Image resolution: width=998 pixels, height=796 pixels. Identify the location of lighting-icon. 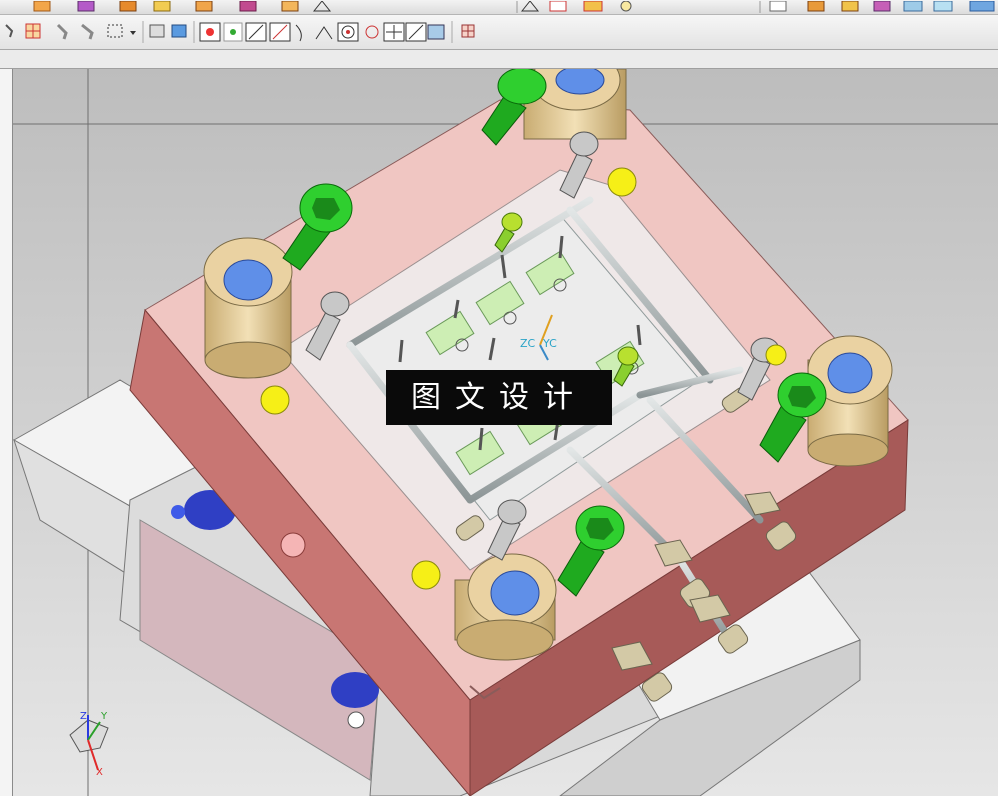
(913, 6).